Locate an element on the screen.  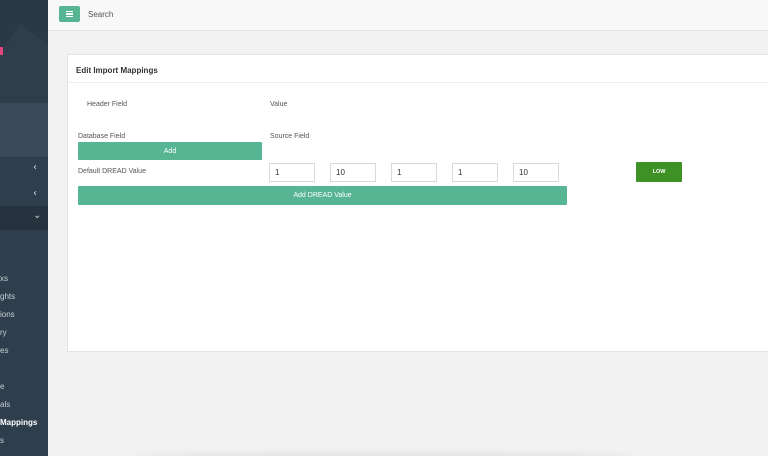
sidebar-item-label: ions is located at coordinates (7, 314).